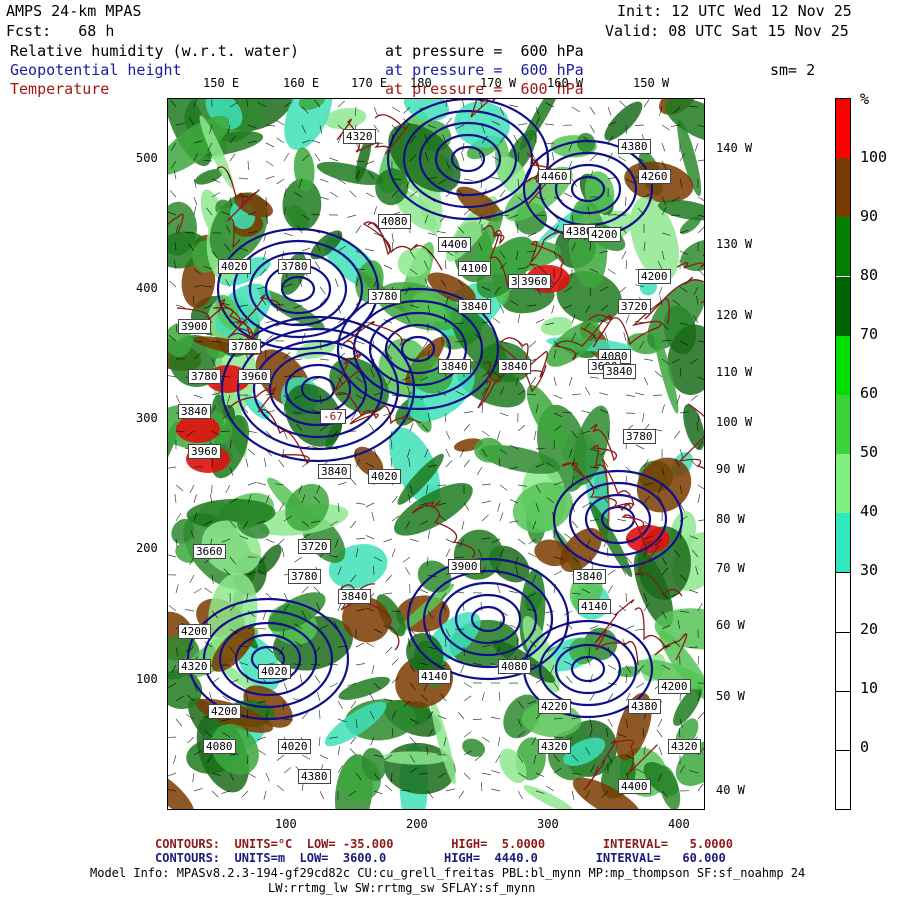 Image resolution: width=900 pixels, height=900 pixels. I want to click on top-lon-label: 160 W, so click(565, 83).